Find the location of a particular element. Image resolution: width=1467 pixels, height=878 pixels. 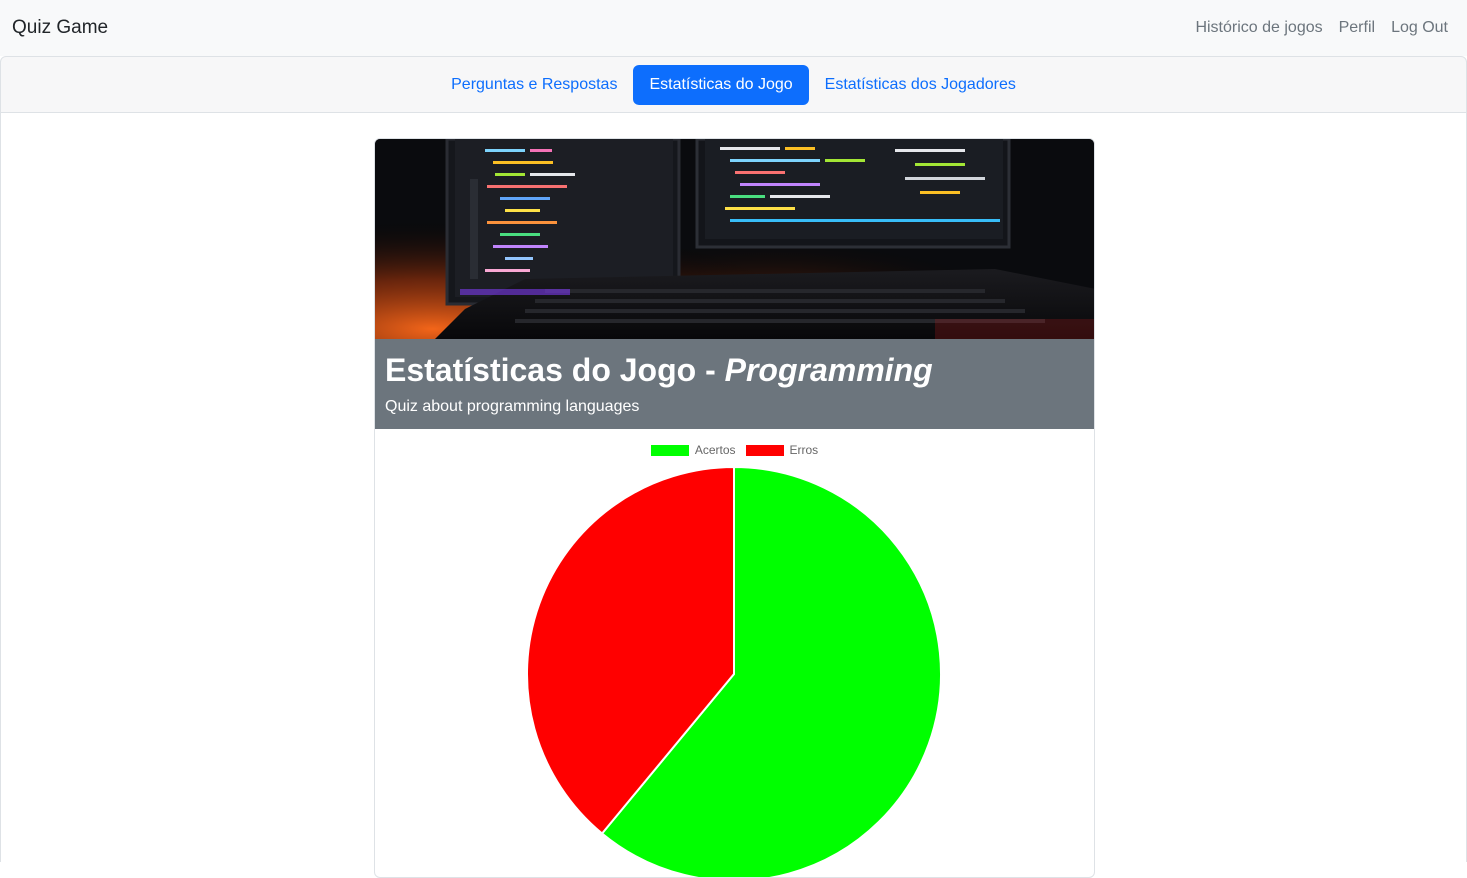

tab-questions-answers: Perguntas e Respostas is located at coordinates (534, 85).